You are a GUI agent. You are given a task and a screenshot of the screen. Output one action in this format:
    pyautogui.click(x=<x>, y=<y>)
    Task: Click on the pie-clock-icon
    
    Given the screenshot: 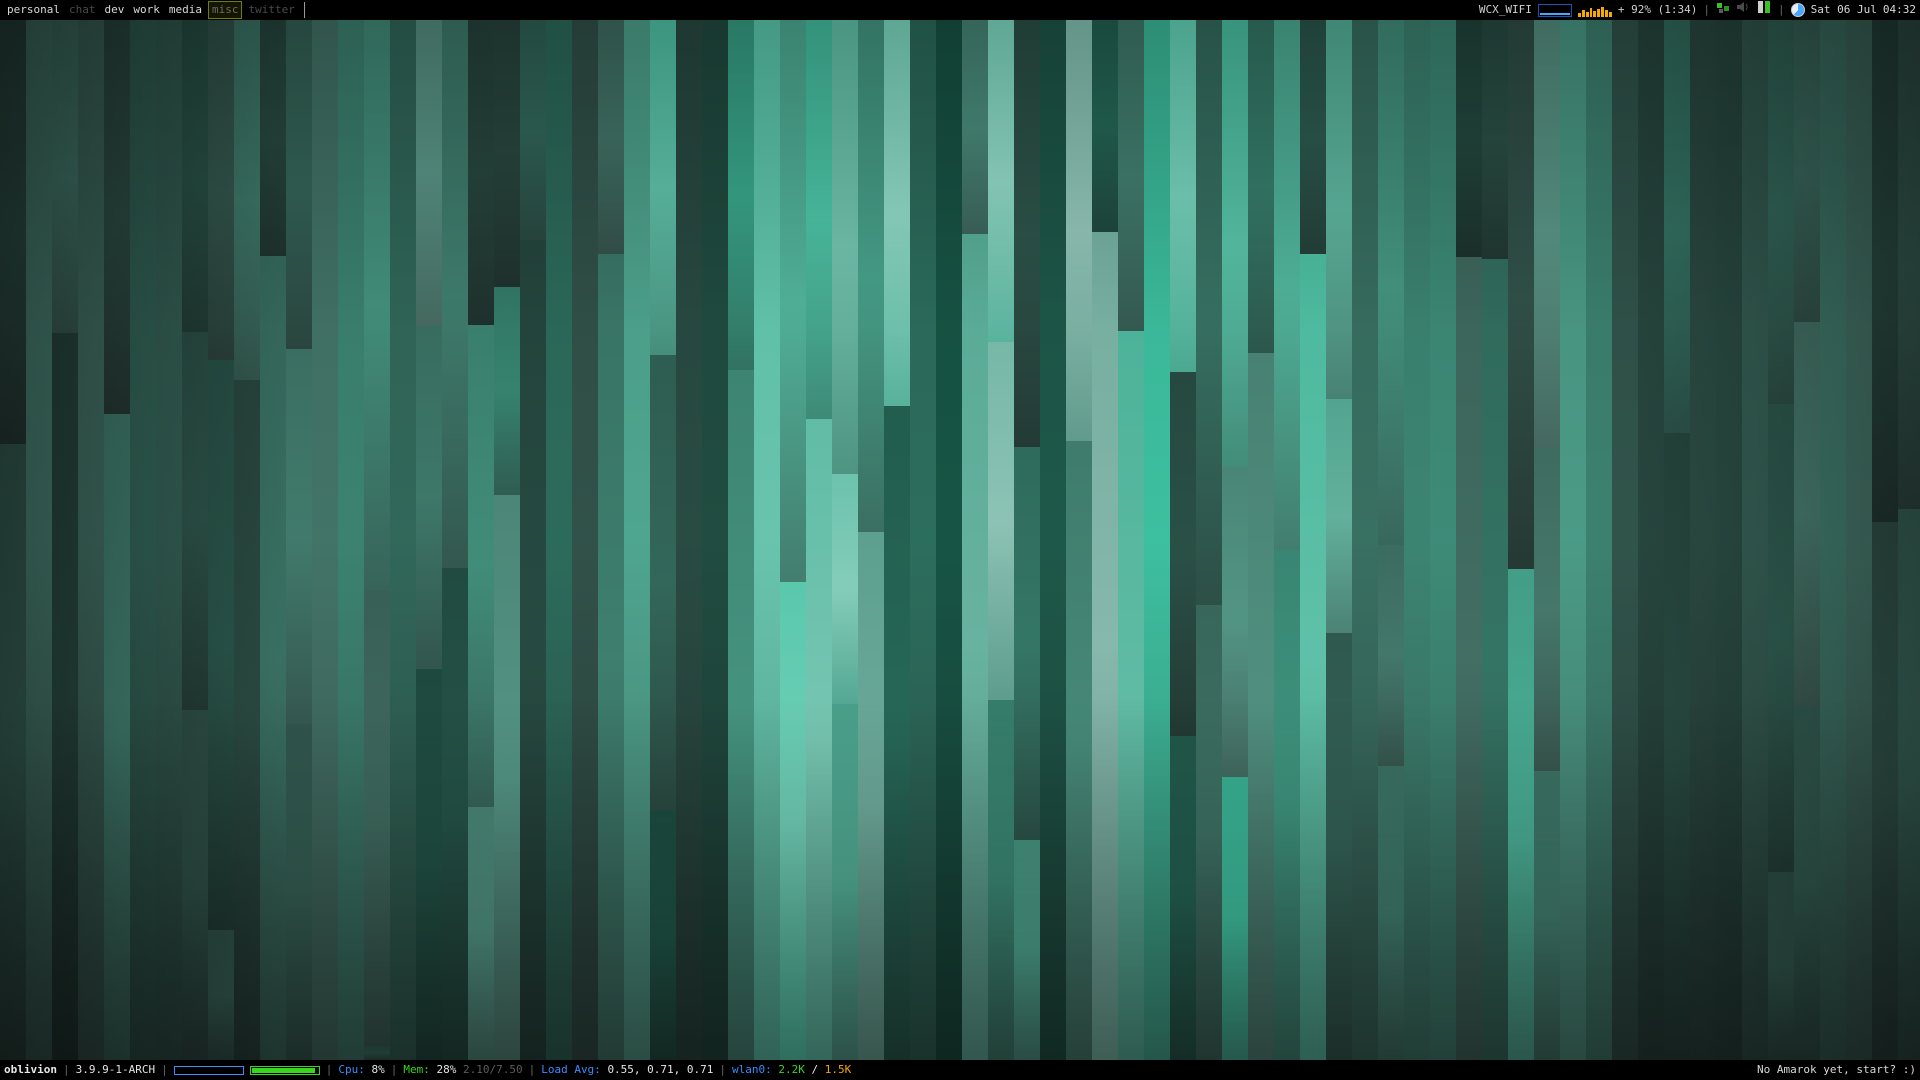 What is the action you would take?
    pyautogui.click(x=1797, y=10)
    